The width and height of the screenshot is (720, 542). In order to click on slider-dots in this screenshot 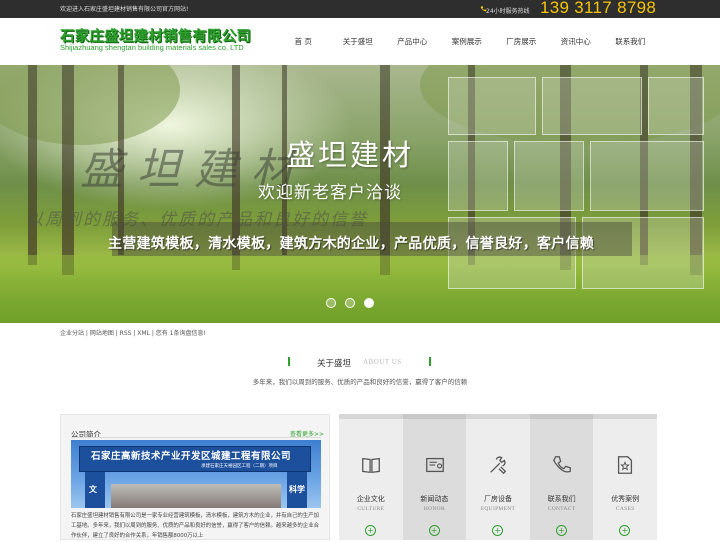, I will do `click(350, 303)`.